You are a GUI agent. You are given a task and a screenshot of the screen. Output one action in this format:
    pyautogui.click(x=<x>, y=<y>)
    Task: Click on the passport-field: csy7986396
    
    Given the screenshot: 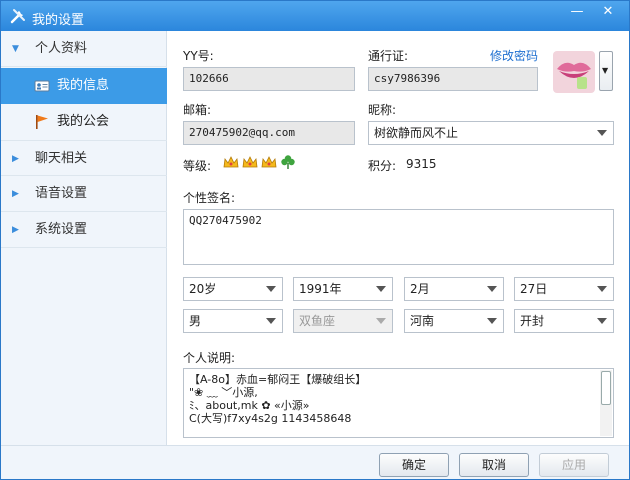 What is the action you would take?
    pyautogui.click(x=453, y=79)
    